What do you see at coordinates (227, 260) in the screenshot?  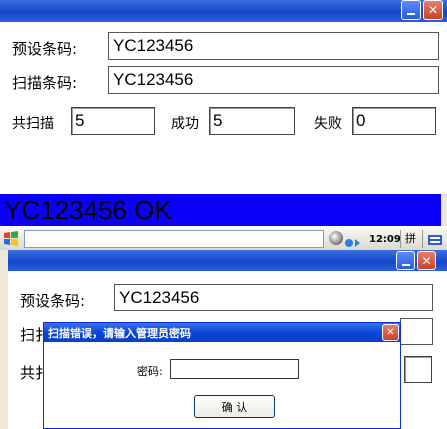 I see `bottom-window-titlebar` at bounding box center [227, 260].